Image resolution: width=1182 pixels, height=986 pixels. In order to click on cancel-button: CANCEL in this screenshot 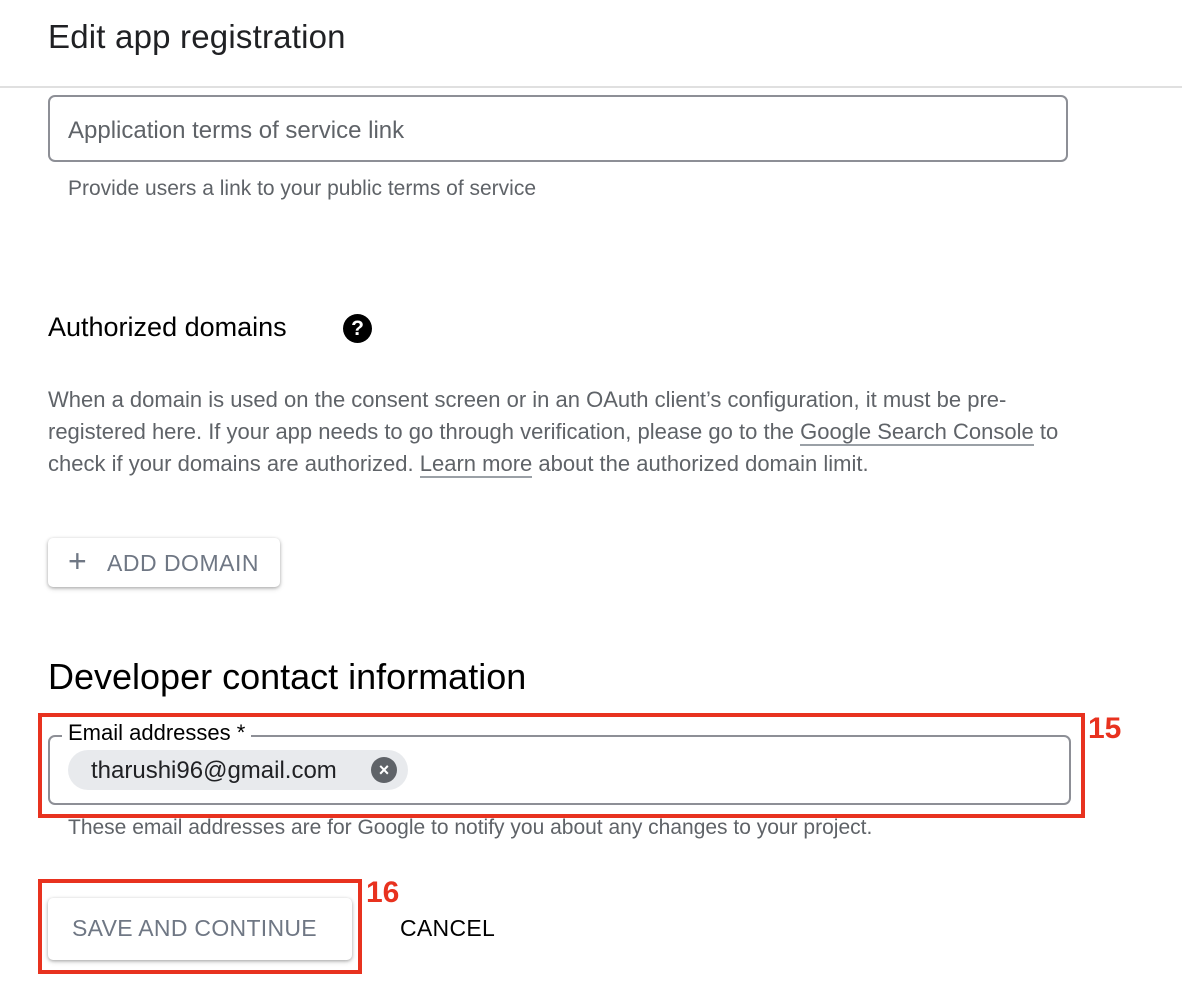, I will do `click(451, 929)`.